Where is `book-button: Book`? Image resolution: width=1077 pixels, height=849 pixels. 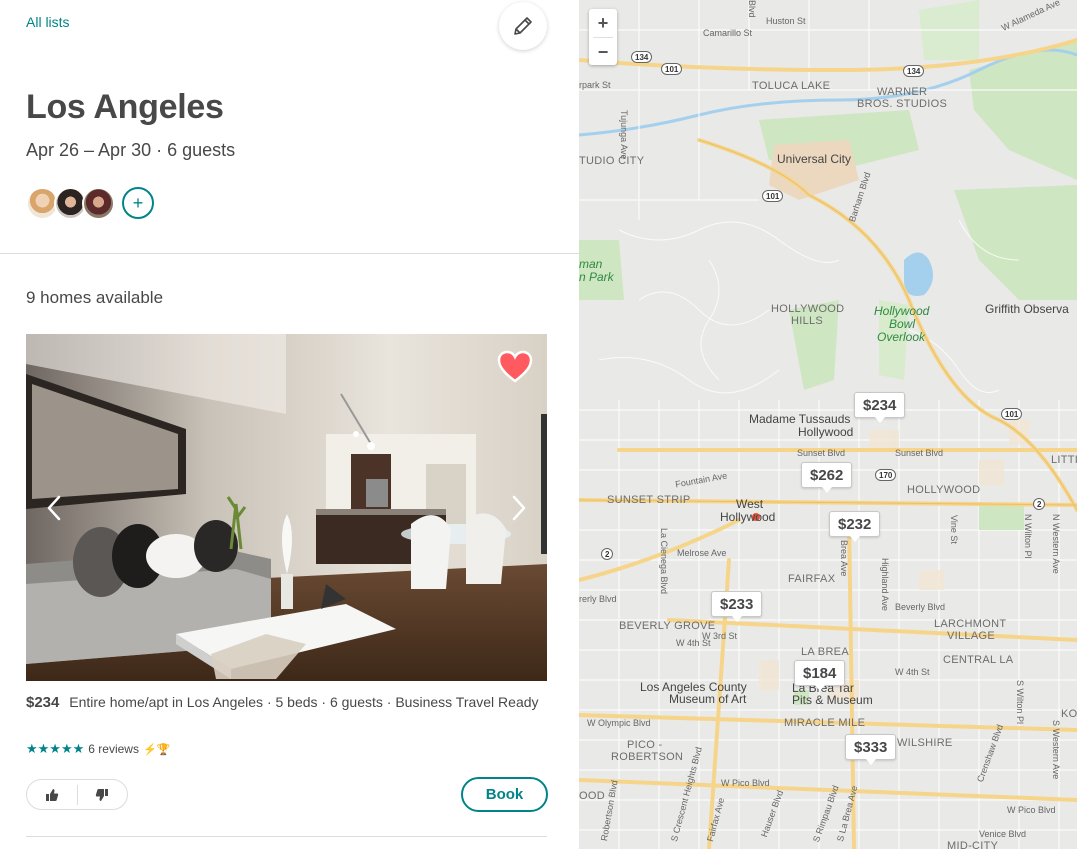
book-button: Book is located at coordinates (504, 794).